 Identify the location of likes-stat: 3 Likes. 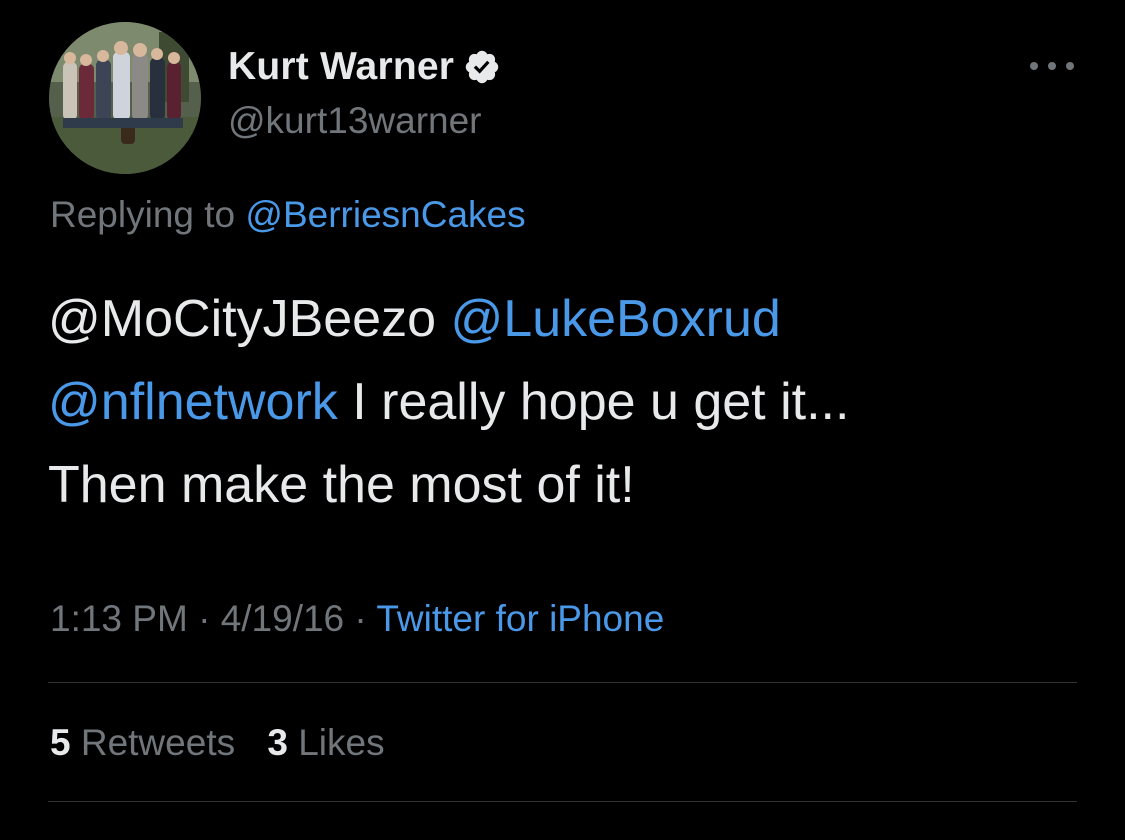
(325, 742).